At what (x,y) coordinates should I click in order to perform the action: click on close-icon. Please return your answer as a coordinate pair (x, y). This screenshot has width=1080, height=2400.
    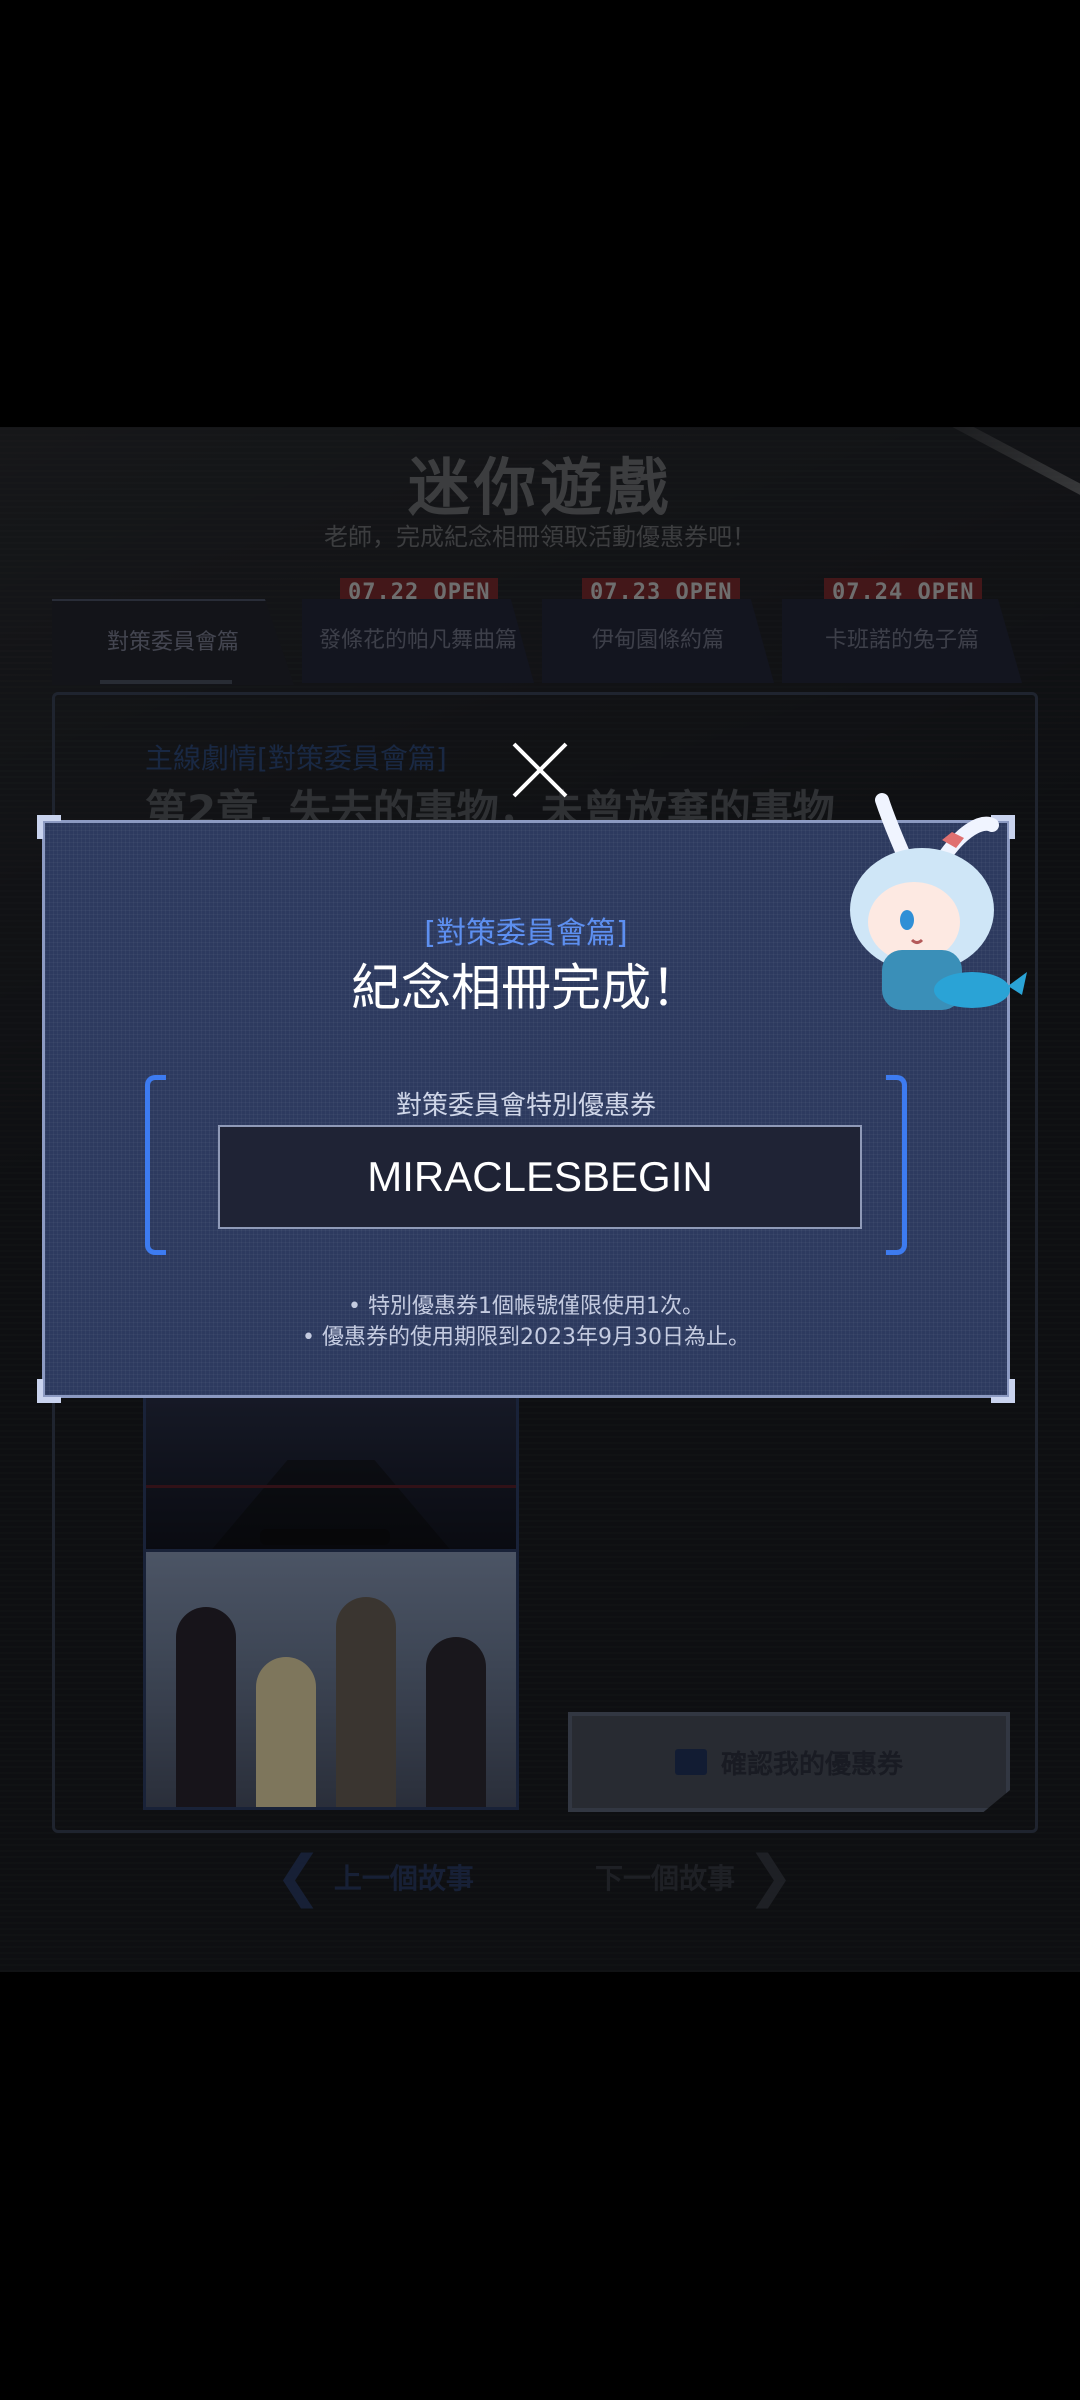
    Looking at the image, I should click on (540, 770).